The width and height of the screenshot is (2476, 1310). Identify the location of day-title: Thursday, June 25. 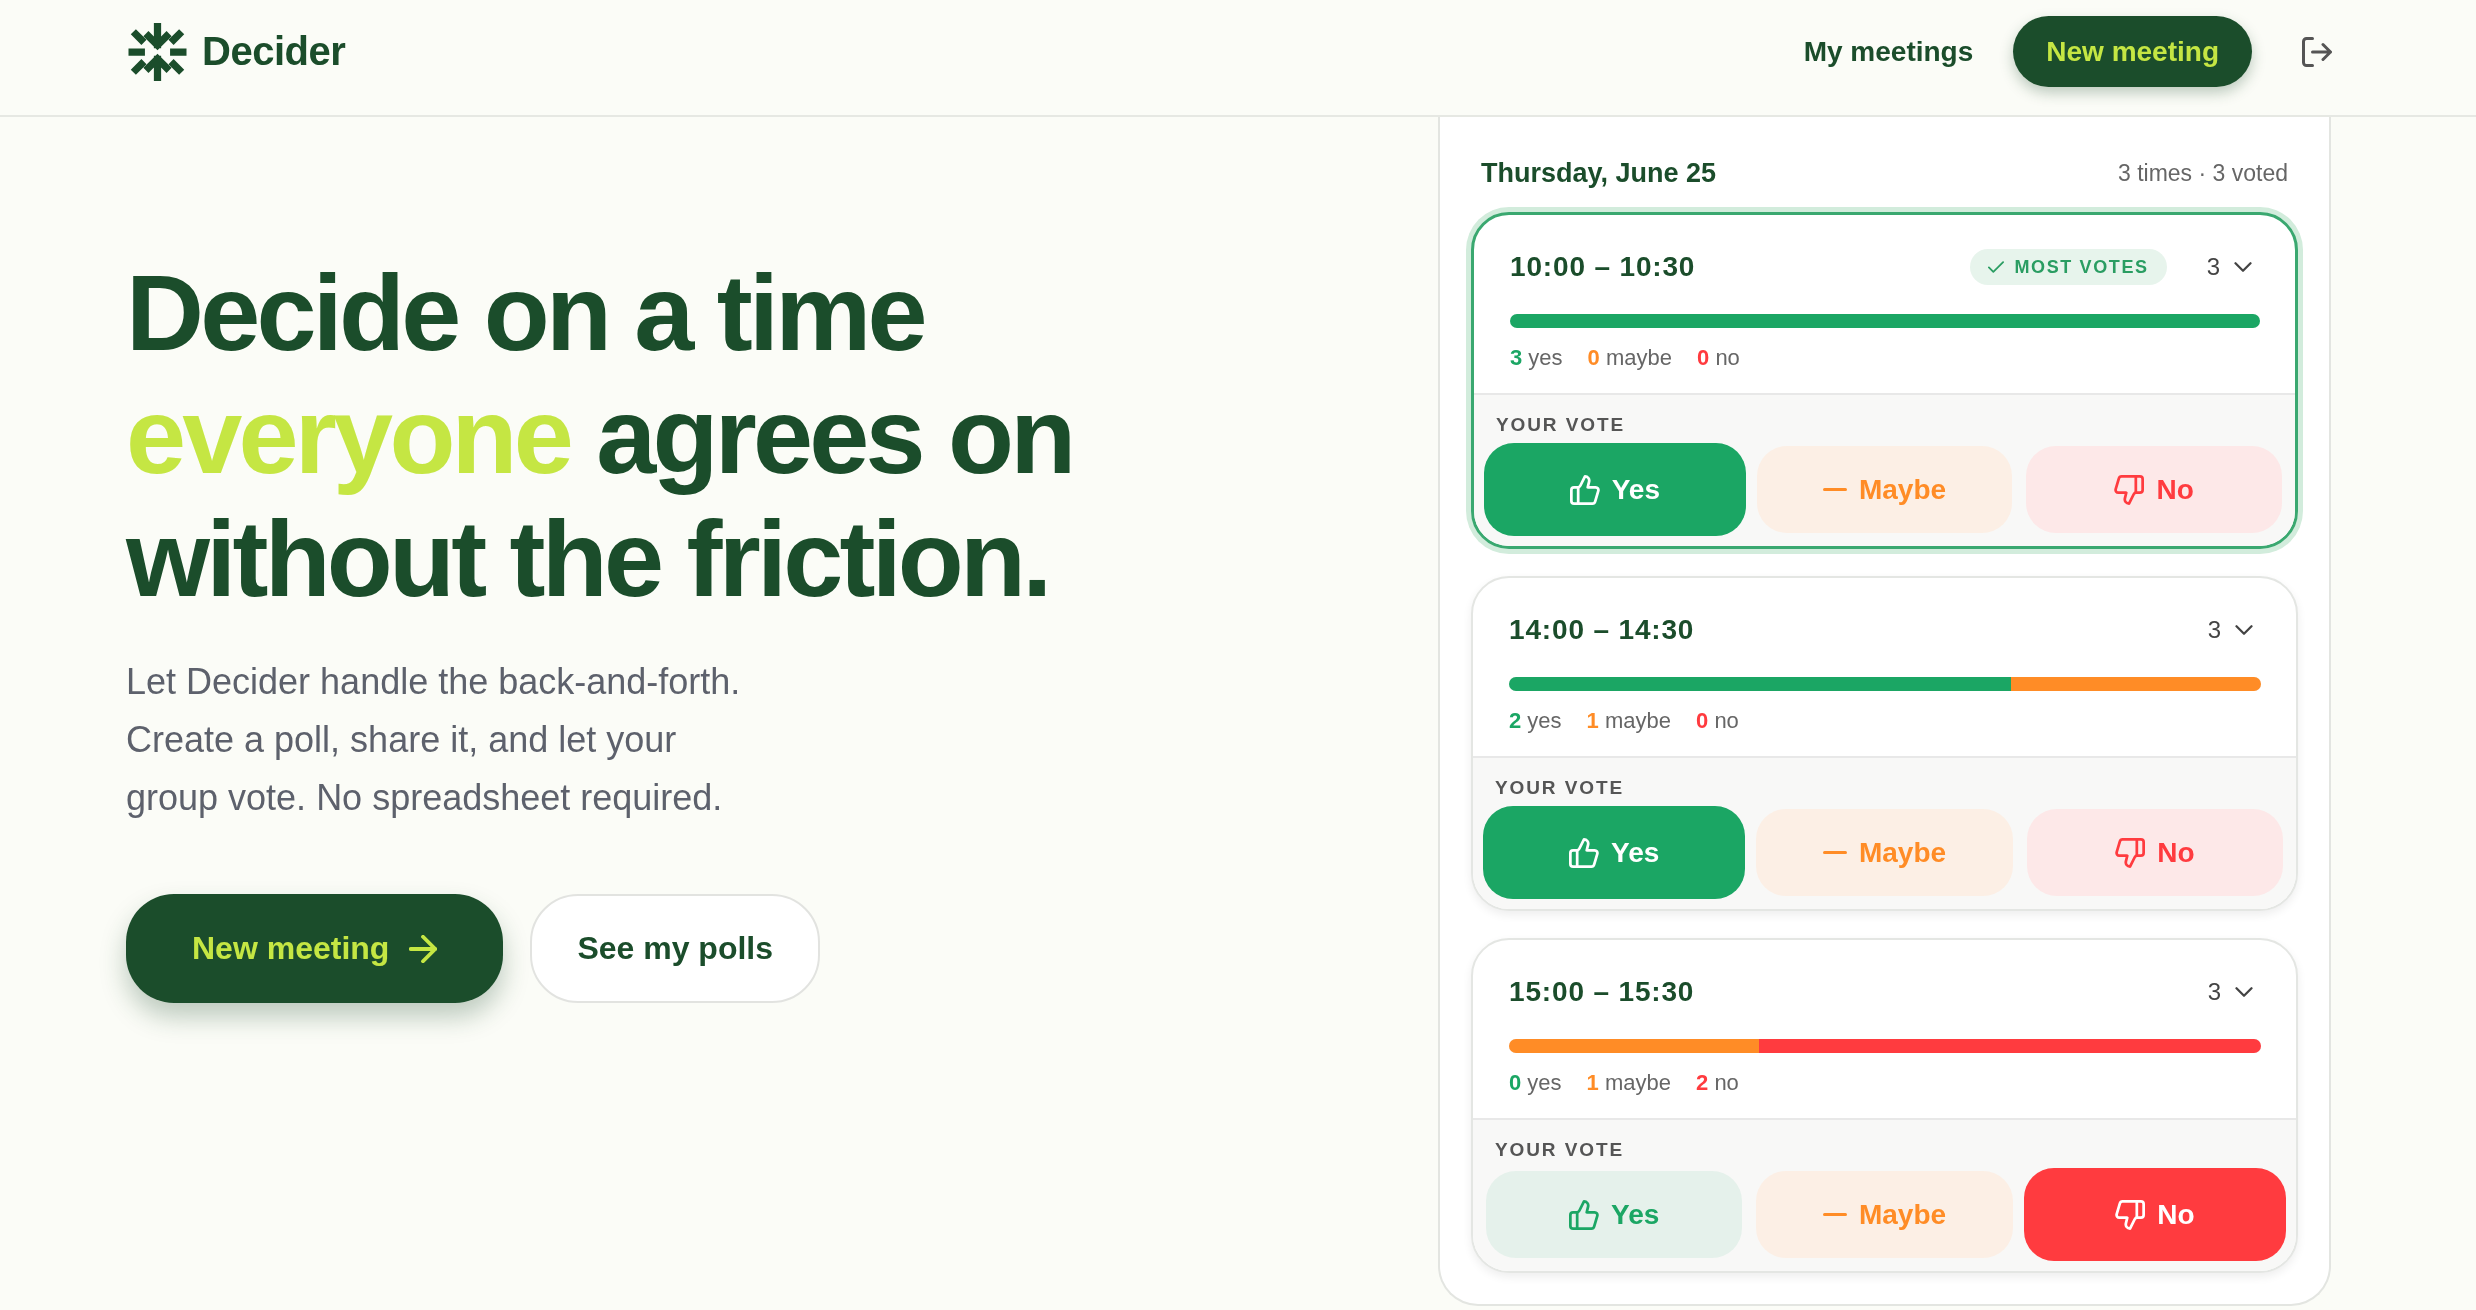
(1599, 173).